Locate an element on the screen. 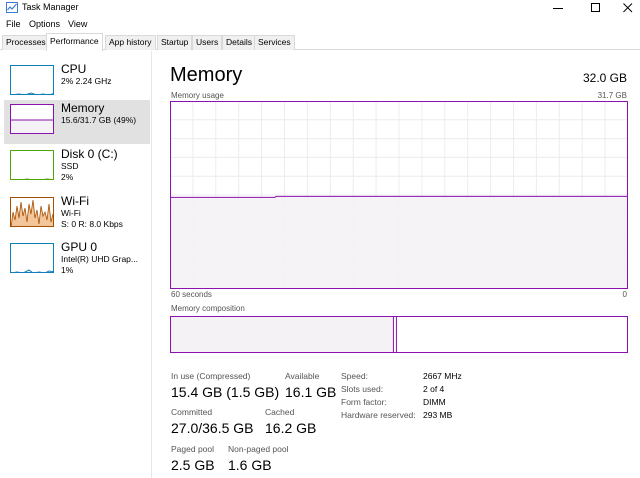 The width and height of the screenshot is (640, 478). speed-value: 2667 MHz is located at coordinates (442, 376).